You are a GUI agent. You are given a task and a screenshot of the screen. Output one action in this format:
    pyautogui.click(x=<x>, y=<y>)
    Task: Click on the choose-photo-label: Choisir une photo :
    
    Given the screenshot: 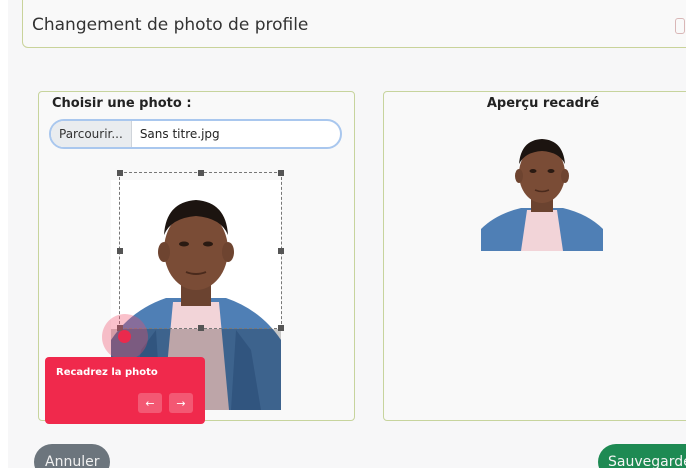 What is the action you would take?
    pyautogui.click(x=122, y=103)
    